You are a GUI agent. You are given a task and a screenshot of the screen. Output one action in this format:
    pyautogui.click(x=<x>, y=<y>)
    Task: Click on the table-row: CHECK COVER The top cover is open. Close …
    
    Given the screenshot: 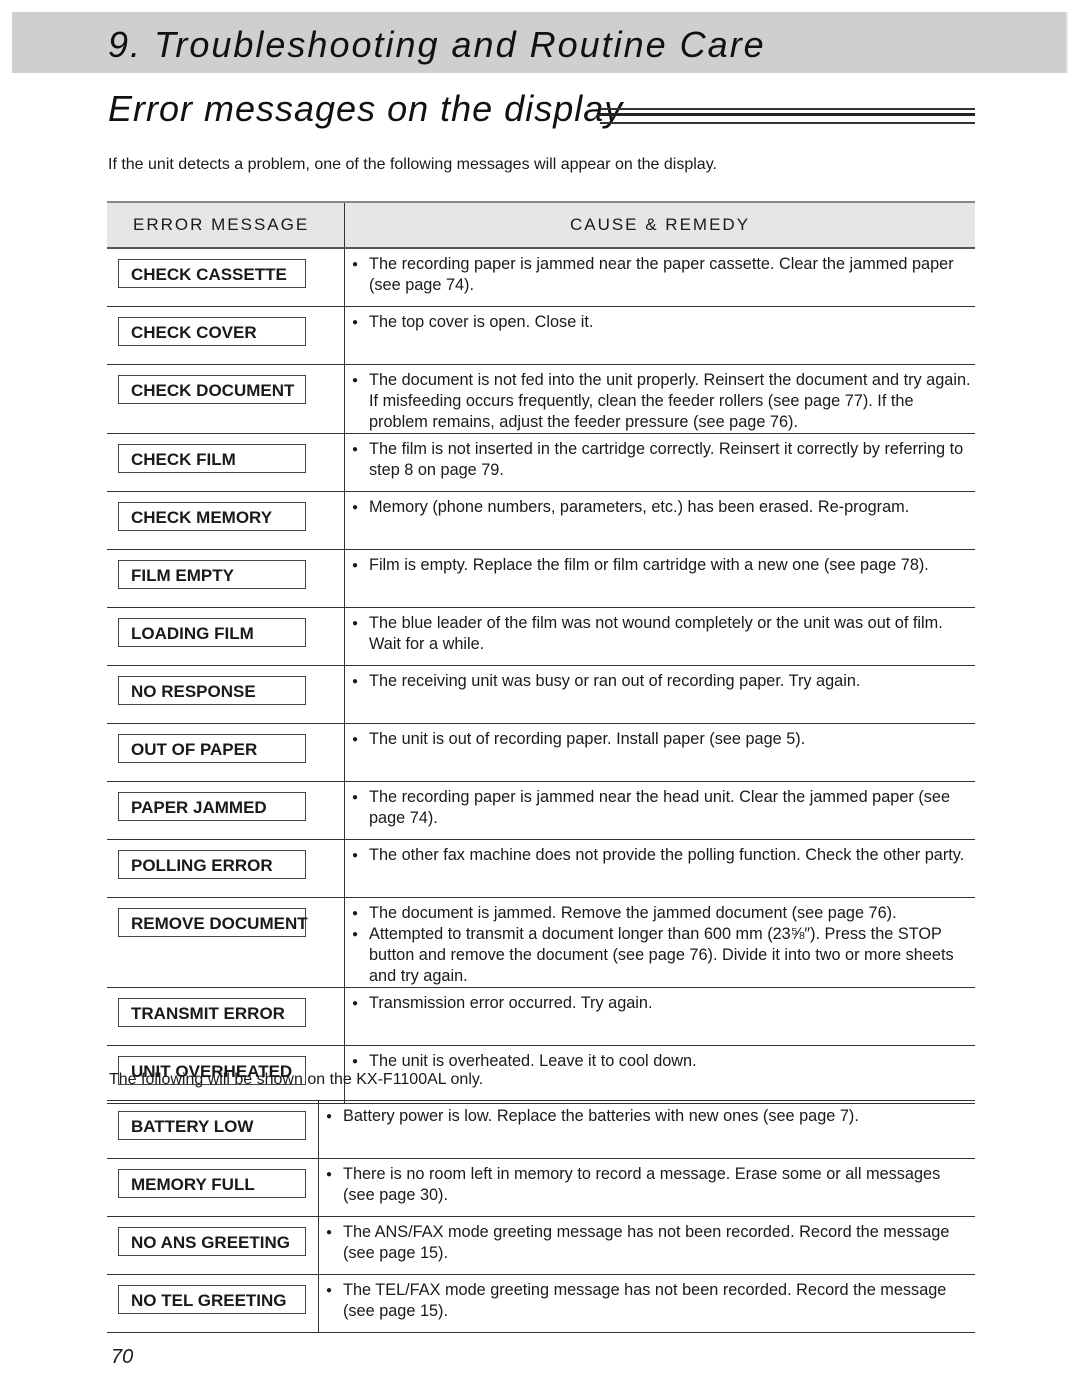 What is the action you would take?
    pyautogui.click(x=541, y=335)
    